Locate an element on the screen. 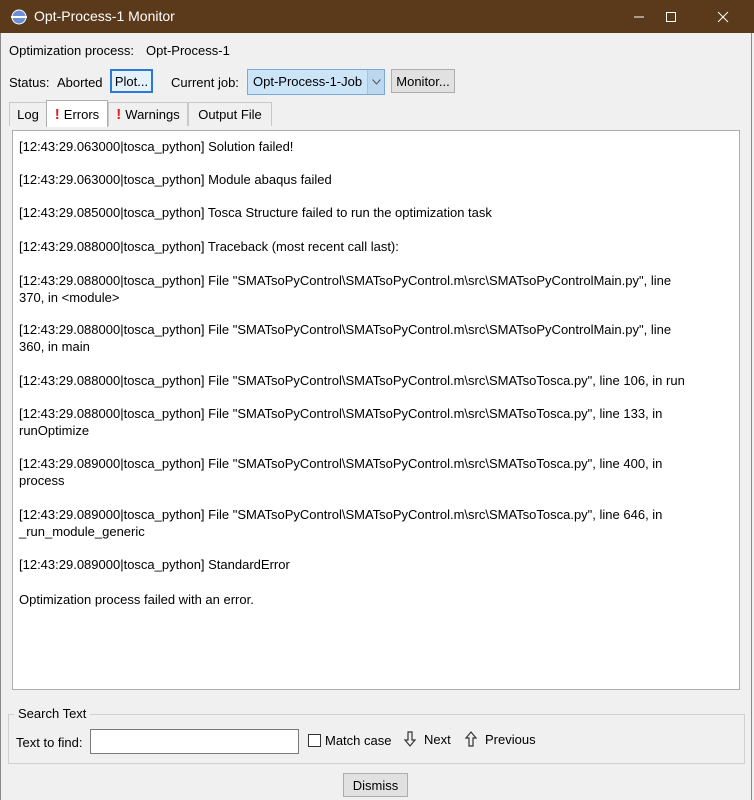  tab-output-file: Output File is located at coordinates (230, 114).